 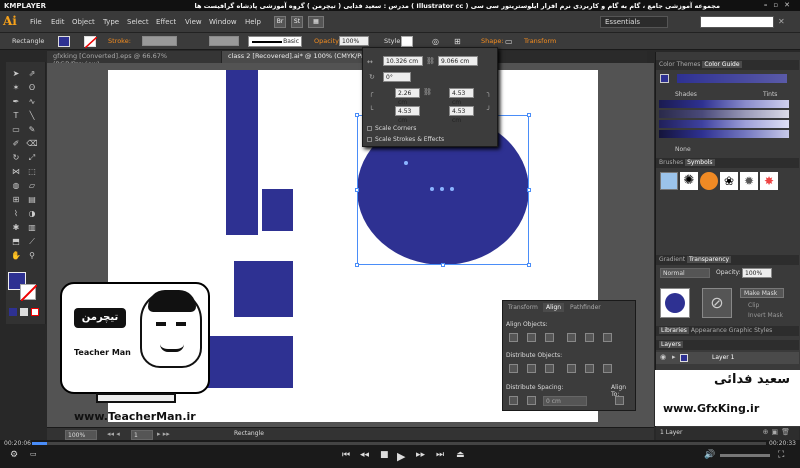 I want to click on distribute-bottom-icon, so click(x=549, y=368).